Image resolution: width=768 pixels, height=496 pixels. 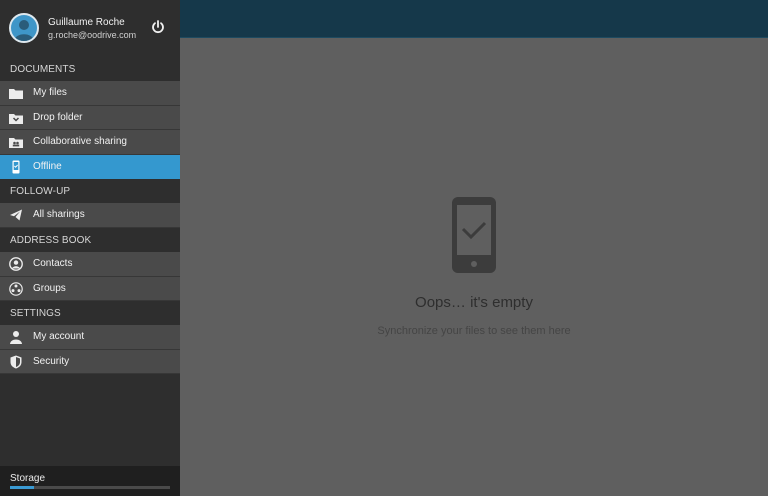 I want to click on groups-icon, so click(x=16, y=288).